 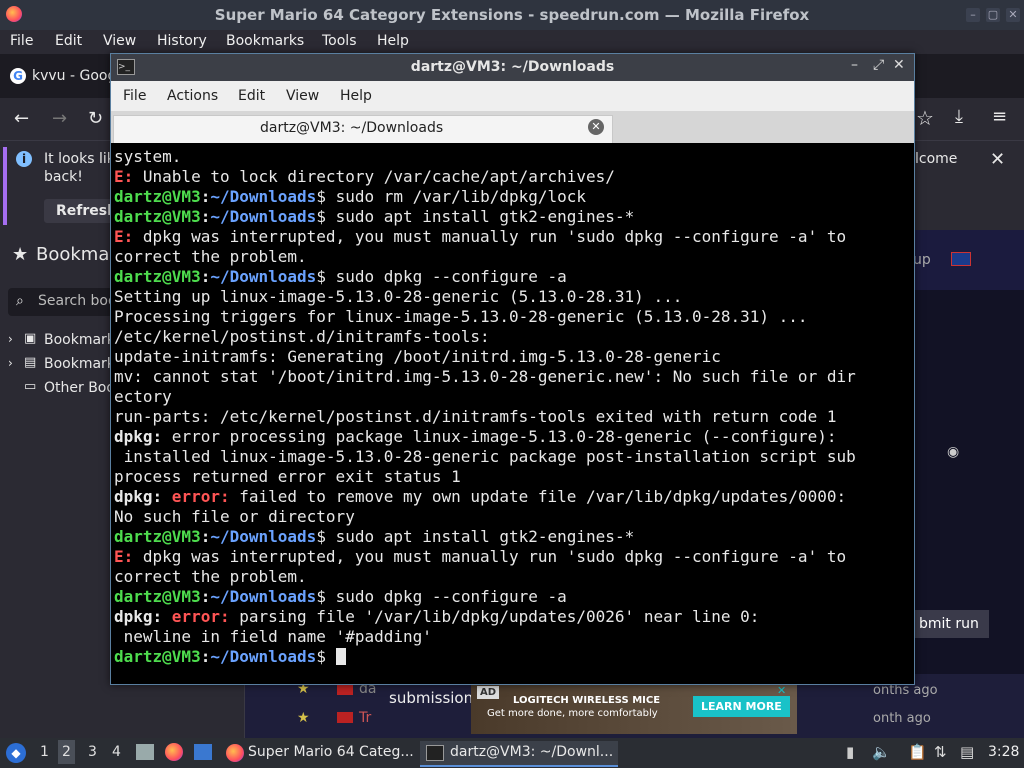 What do you see at coordinates (66, 752) in the screenshot?
I see `workspace-2: 2` at bounding box center [66, 752].